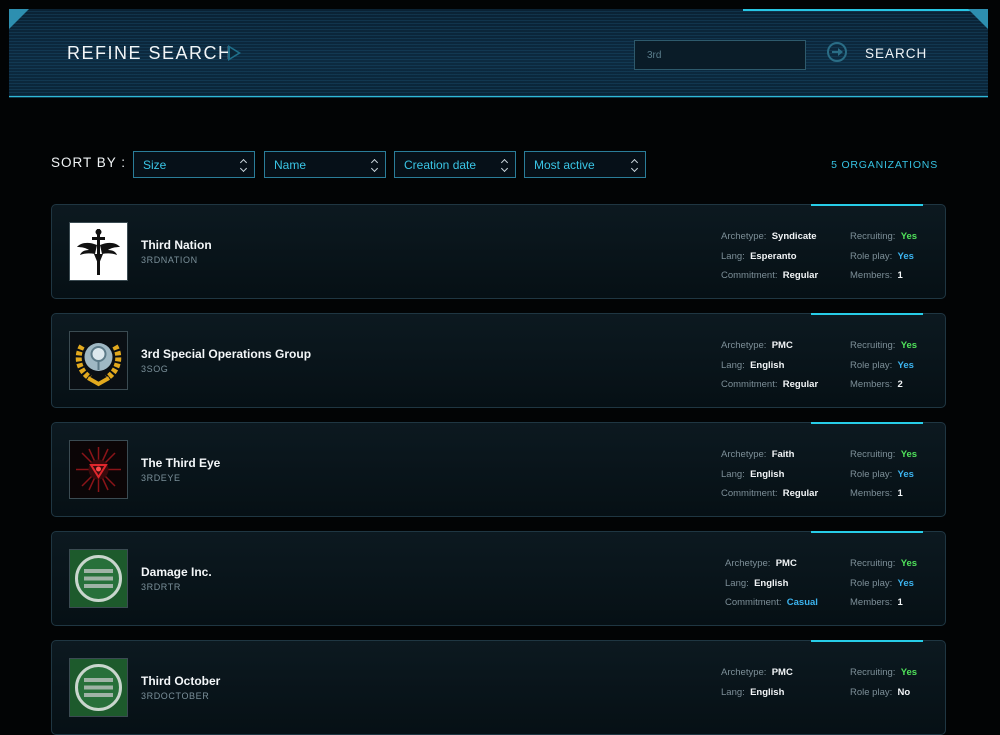 The height and width of the screenshot is (735, 1000). I want to click on org-sid: 3RDEYE, so click(161, 478).